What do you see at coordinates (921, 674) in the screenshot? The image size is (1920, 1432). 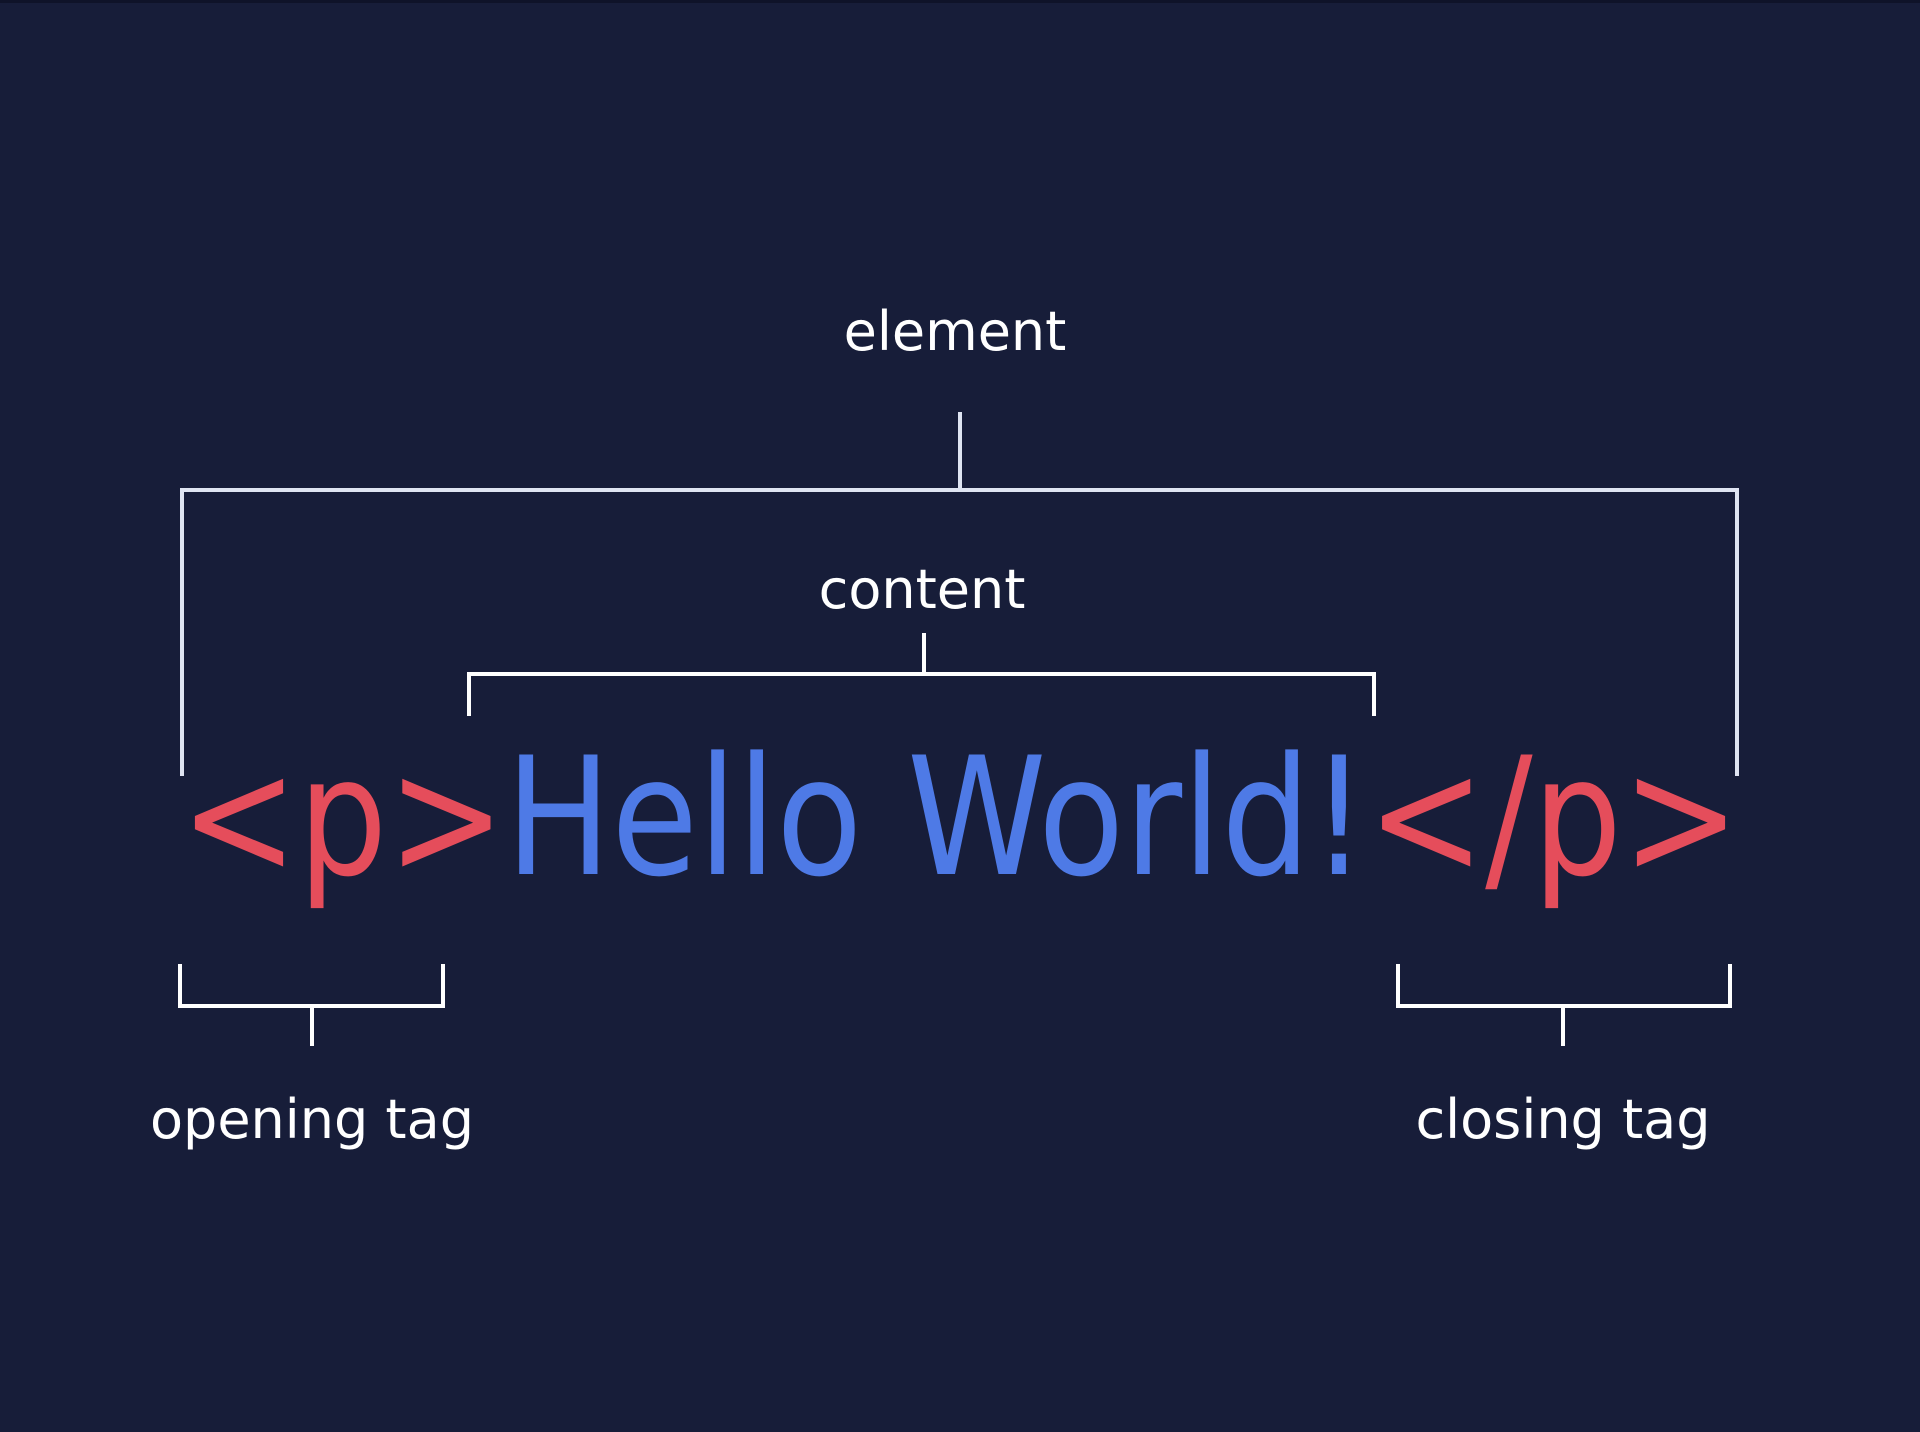 I see `content-bracket` at bounding box center [921, 674].